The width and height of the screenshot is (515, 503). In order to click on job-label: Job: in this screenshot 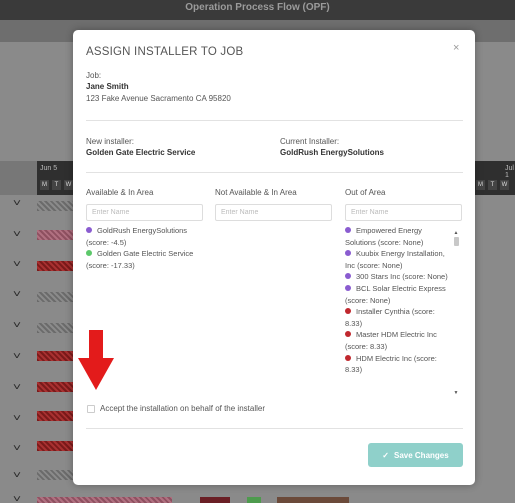, I will do `click(94, 75)`.